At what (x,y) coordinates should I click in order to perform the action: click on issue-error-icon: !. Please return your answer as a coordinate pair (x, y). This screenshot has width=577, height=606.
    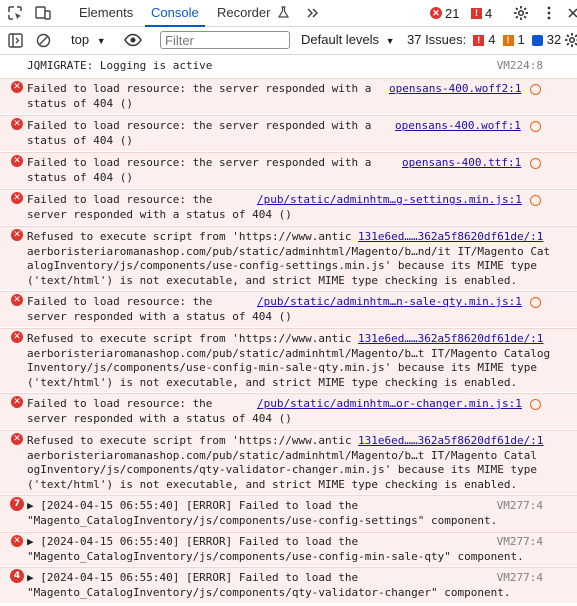
    Looking at the image, I should click on (479, 40).